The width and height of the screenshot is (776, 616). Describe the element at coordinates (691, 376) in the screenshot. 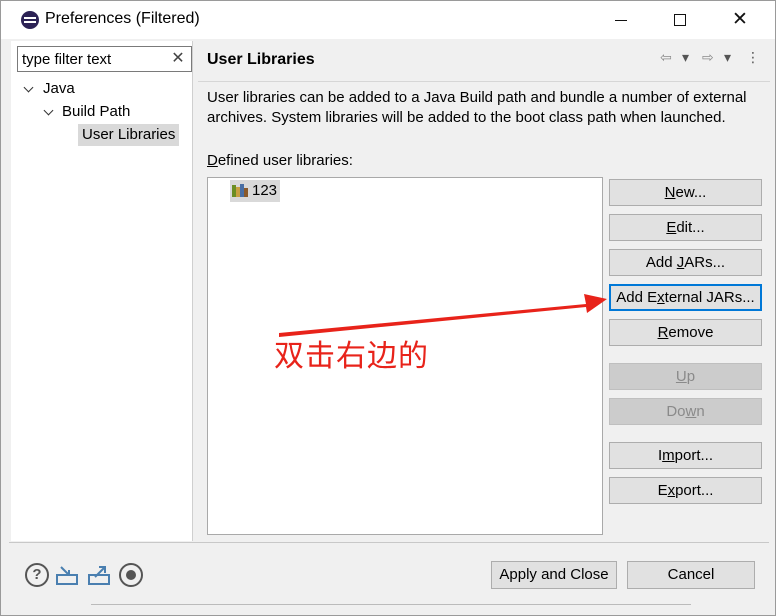

I see `button-label: p` at that location.